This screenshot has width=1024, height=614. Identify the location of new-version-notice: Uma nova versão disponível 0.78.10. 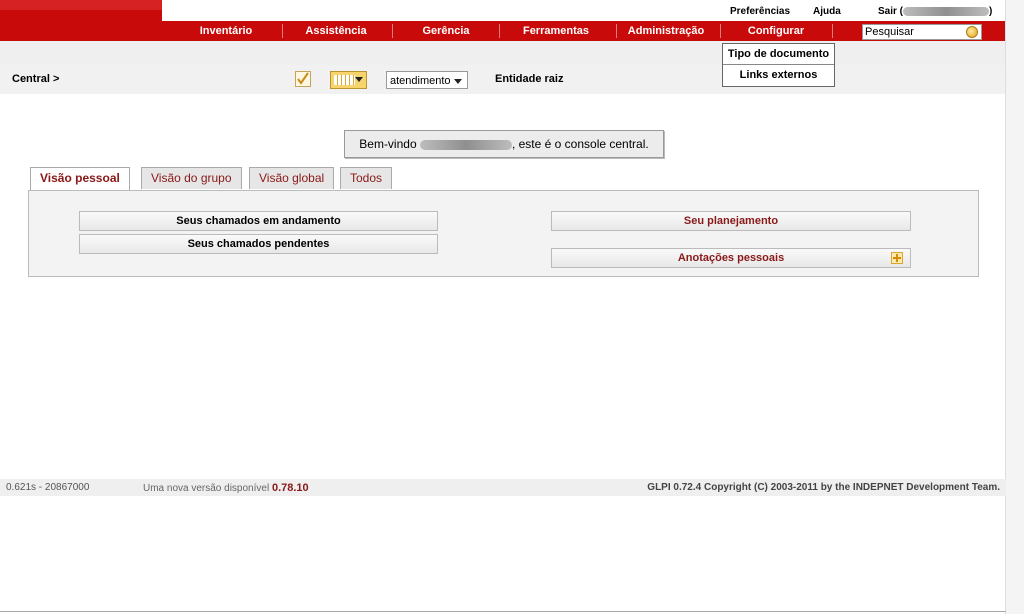
(226, 488).